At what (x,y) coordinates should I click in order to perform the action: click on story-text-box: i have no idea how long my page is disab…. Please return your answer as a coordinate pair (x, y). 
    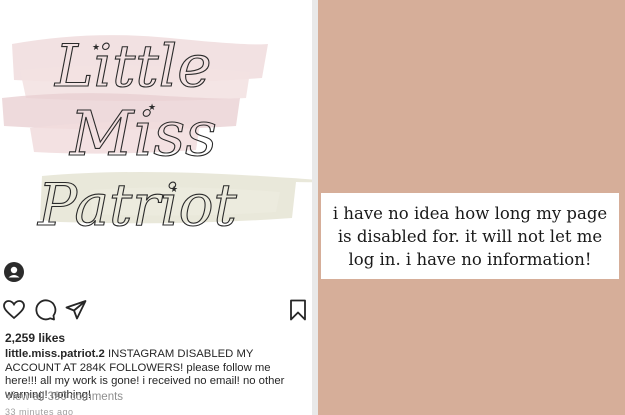
    Looking at the image, I should click on (470, 236).